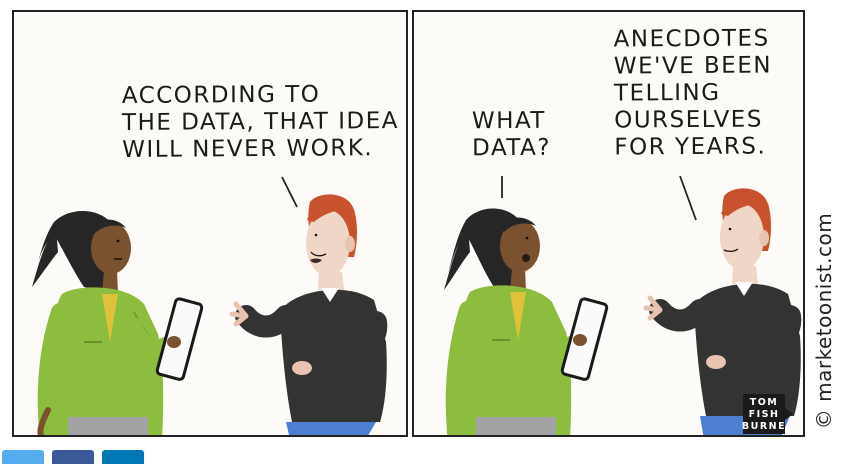 This screenshot has height=464, width=843. I want to click on woman-speech-bubble: WHAT DATA?, so click(511, 134).